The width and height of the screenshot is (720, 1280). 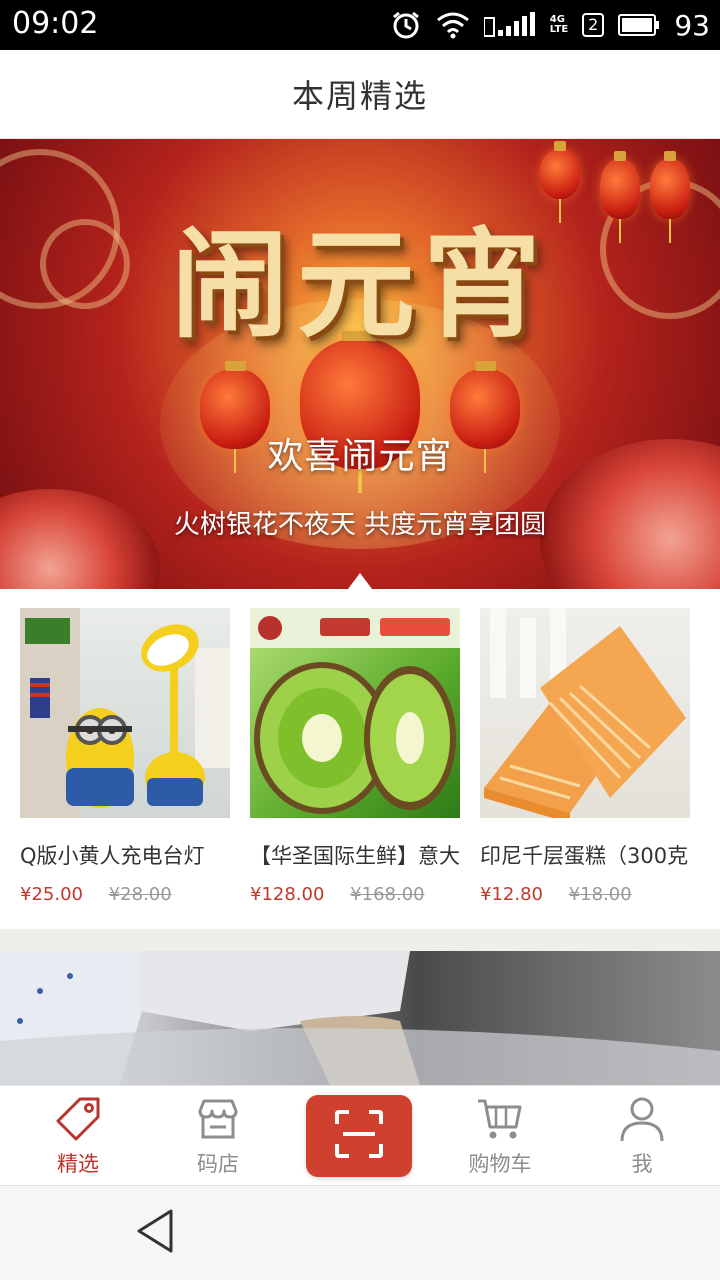 I want to click on tab-me: 我, so click(x=642, y=1136).